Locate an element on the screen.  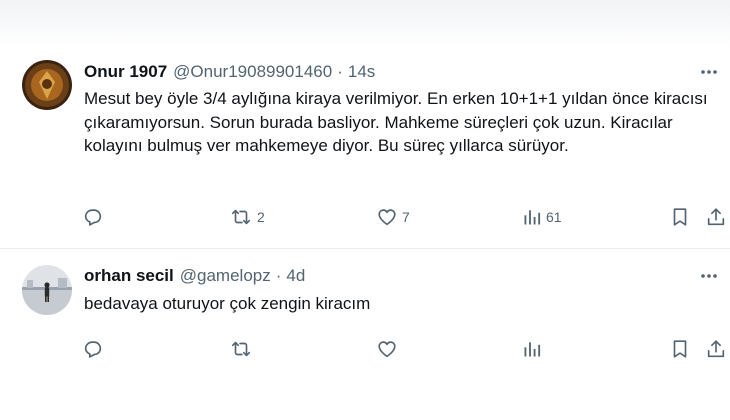
views-count: 61 is located at coordinates (554, 217).